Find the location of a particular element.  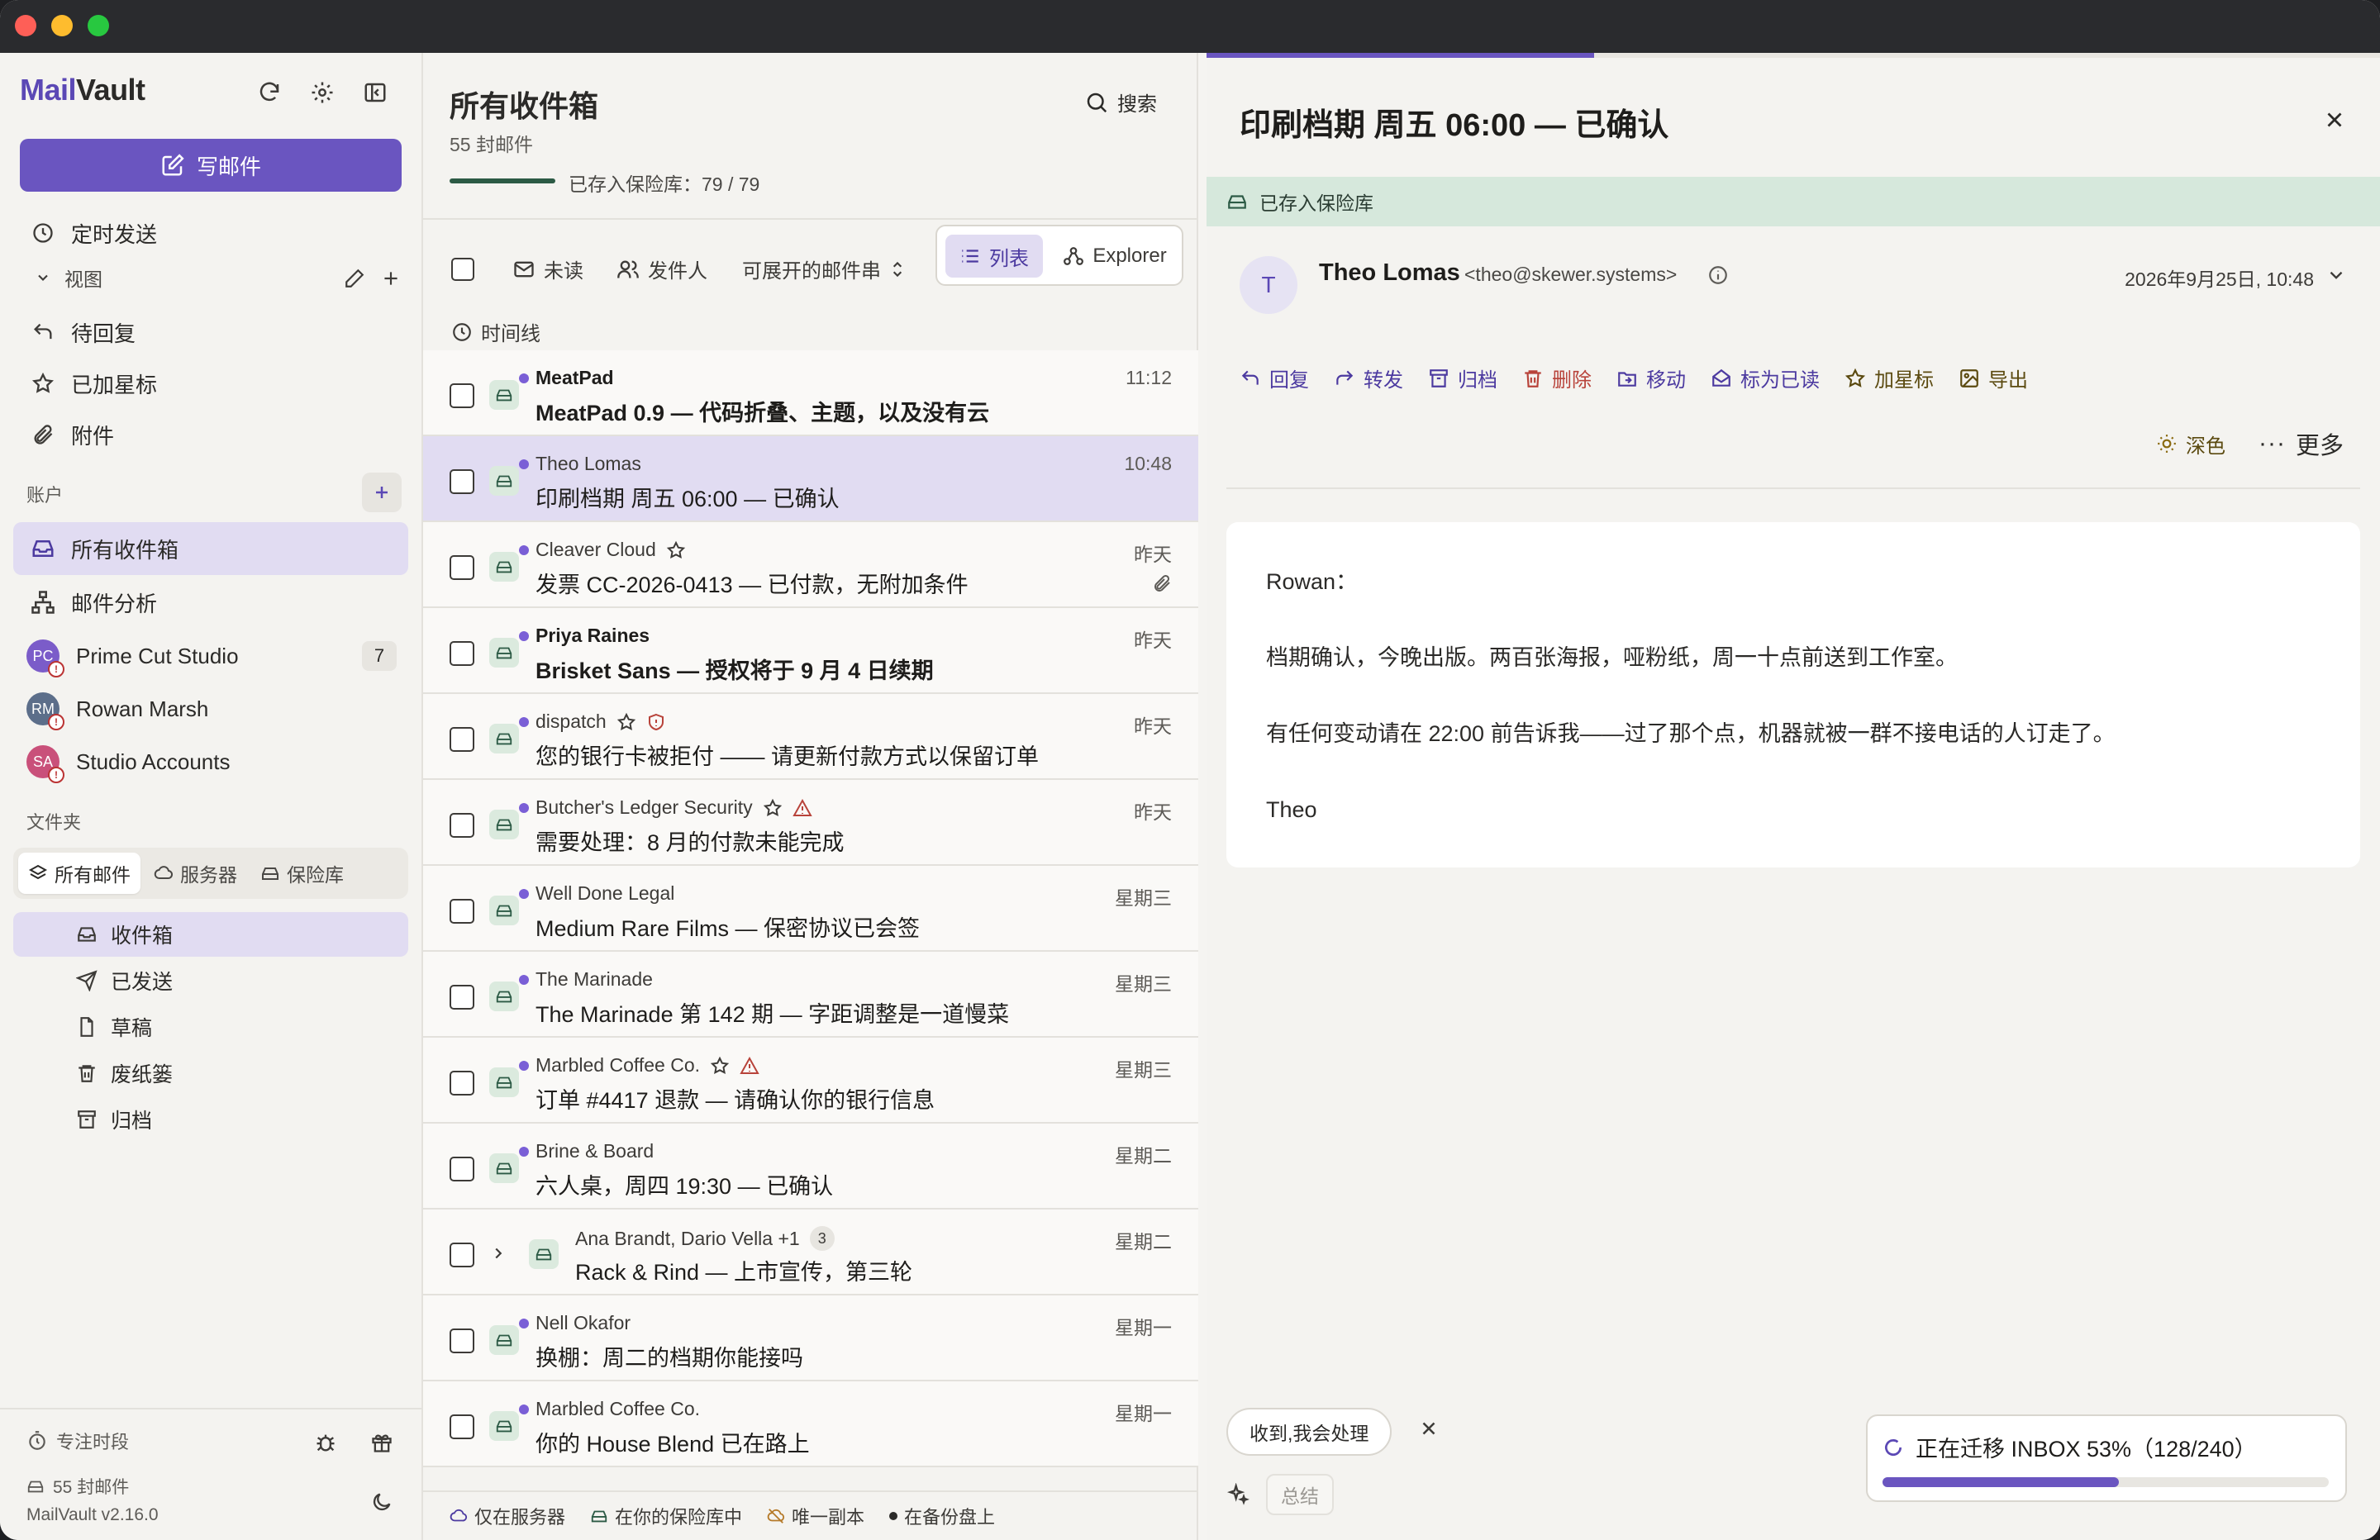

view-attachments: 附件 is located at coordinates (210, 434).